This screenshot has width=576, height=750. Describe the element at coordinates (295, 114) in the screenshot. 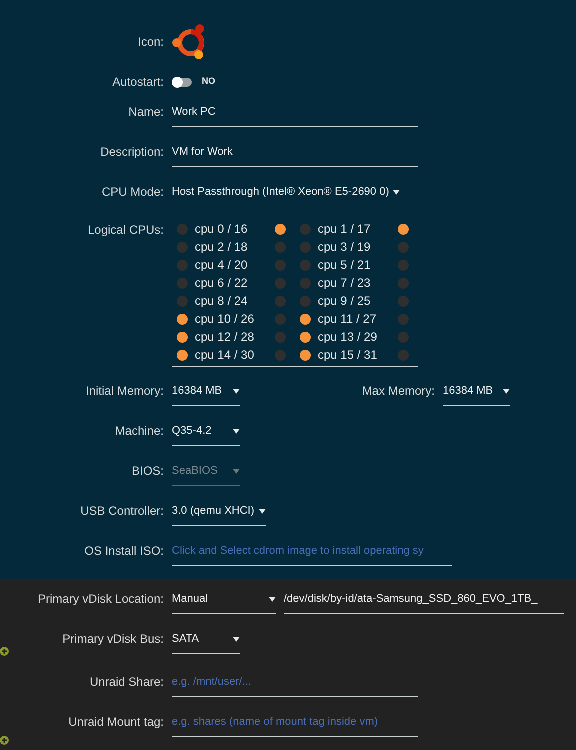

I see `text-field: Work PC` at that location.